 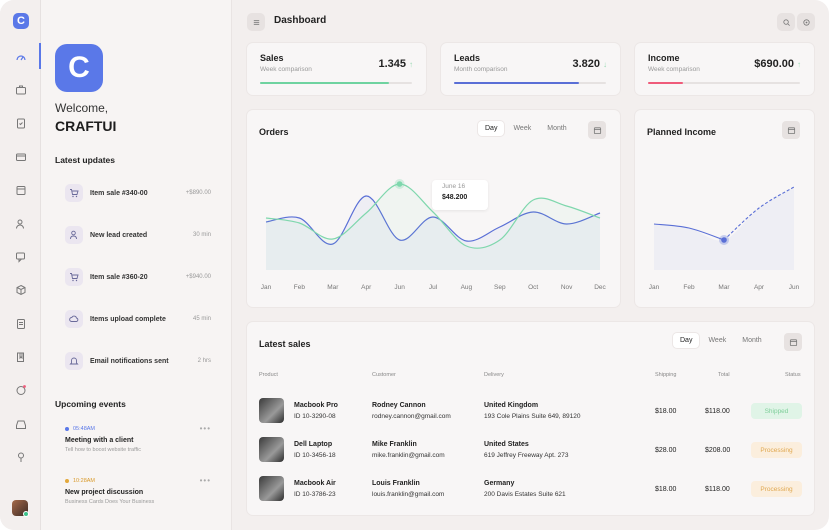 What do you see at coordinates (315, 416) in the screenshot?
I see `product-id: ID 10-3290-08` at bounding box center [315, 416].